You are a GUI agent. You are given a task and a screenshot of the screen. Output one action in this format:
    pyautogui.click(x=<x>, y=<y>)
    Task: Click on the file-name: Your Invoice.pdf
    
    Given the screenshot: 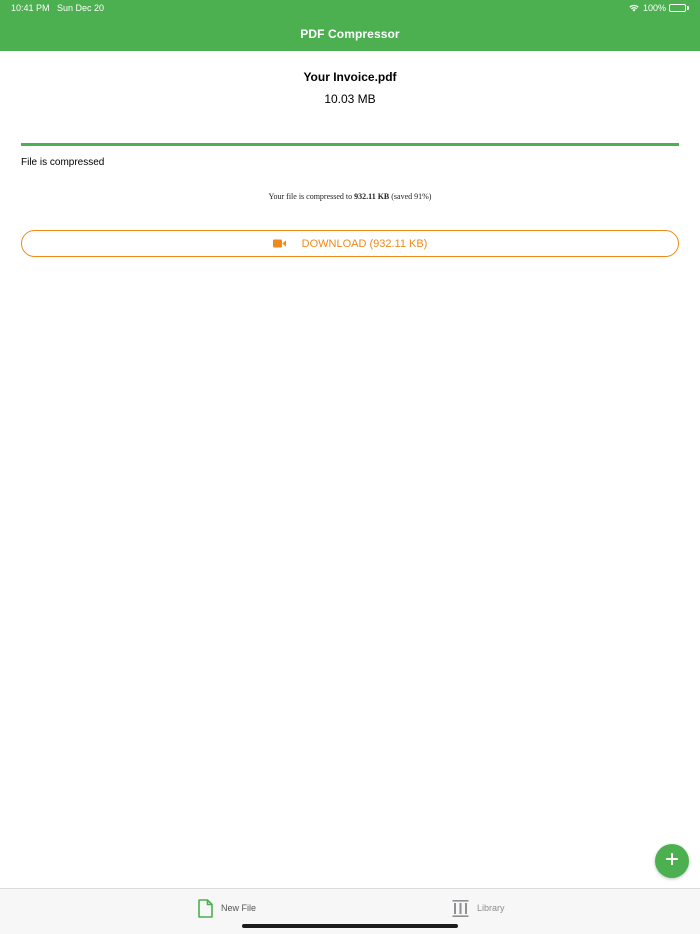 What is the action you would take?
    pyautogui.click(x=350, y=77)
    